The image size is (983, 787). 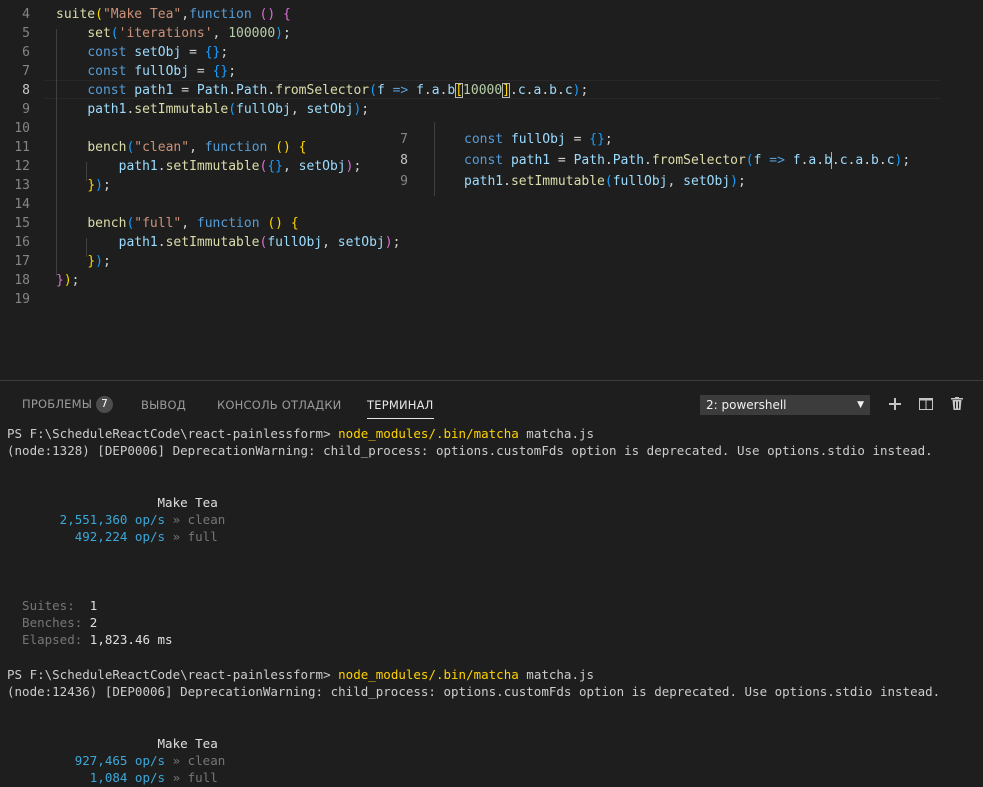 I want to click on terminal-line: 492,224 op/s » full, so click(x=112, y=537).